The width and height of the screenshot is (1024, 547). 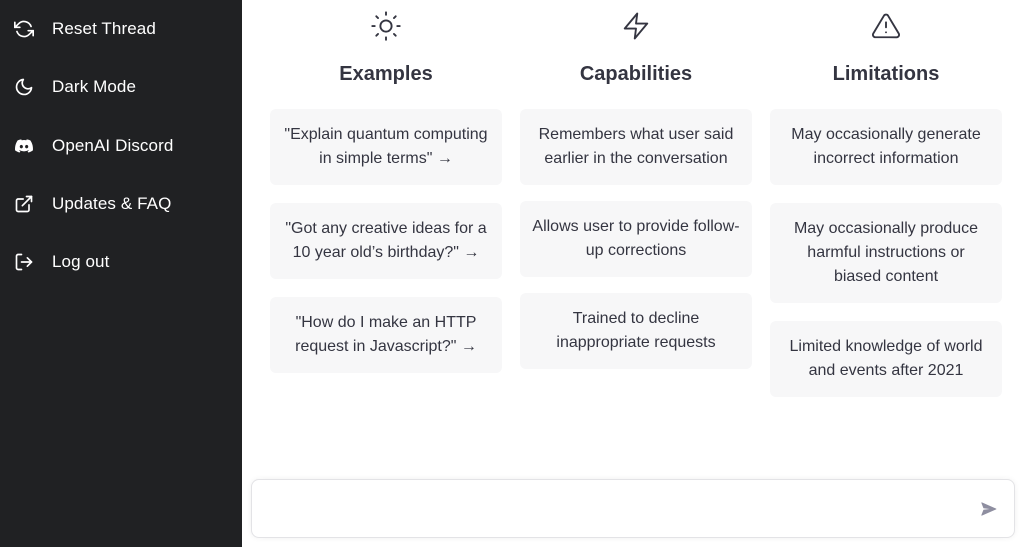 What do you see at coordinates (112, 203) in the screenshot?
I see `sidebar-item-label: Updates & FAQ` at bounding box center [112, 203].